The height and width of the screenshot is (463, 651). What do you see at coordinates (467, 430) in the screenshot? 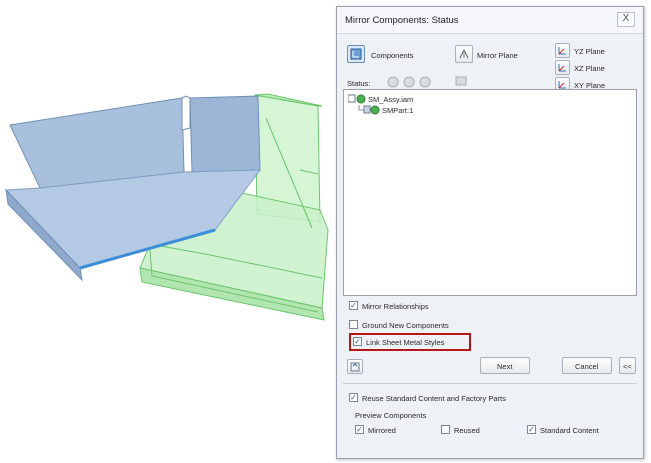
I see `preview-reused-label: Reused` at bounding box center [467, 430].